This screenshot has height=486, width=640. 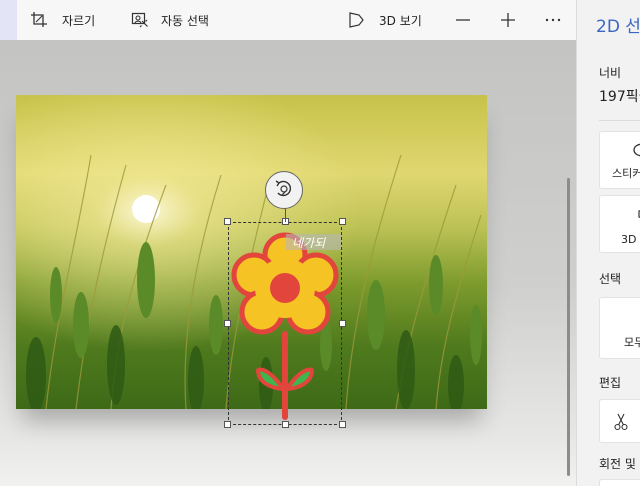 I want to click on view-3d-button: 3D 보기, so click(x=385, y=20).